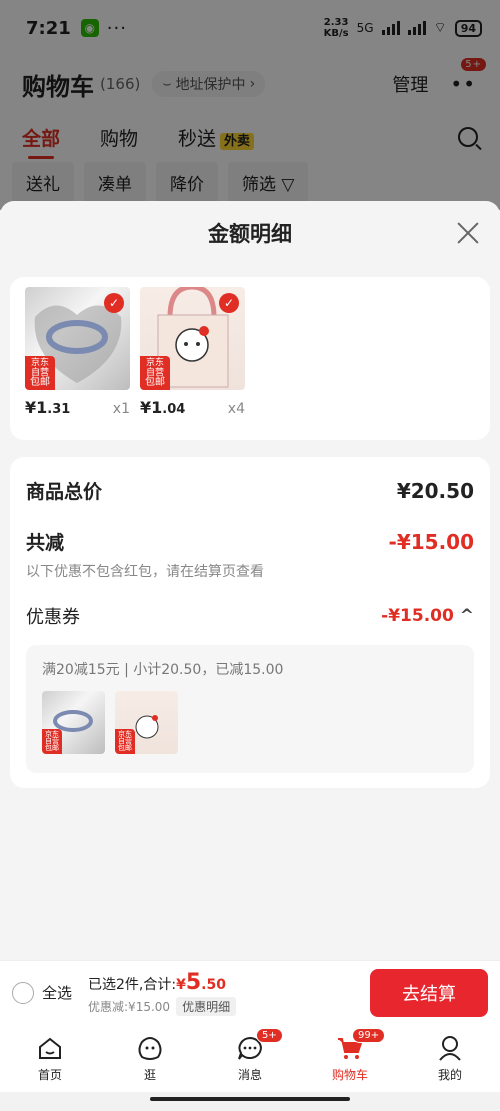 The image size is (500, 1111). I want to click on sheet-title: 金额明细, so click(250, 234).